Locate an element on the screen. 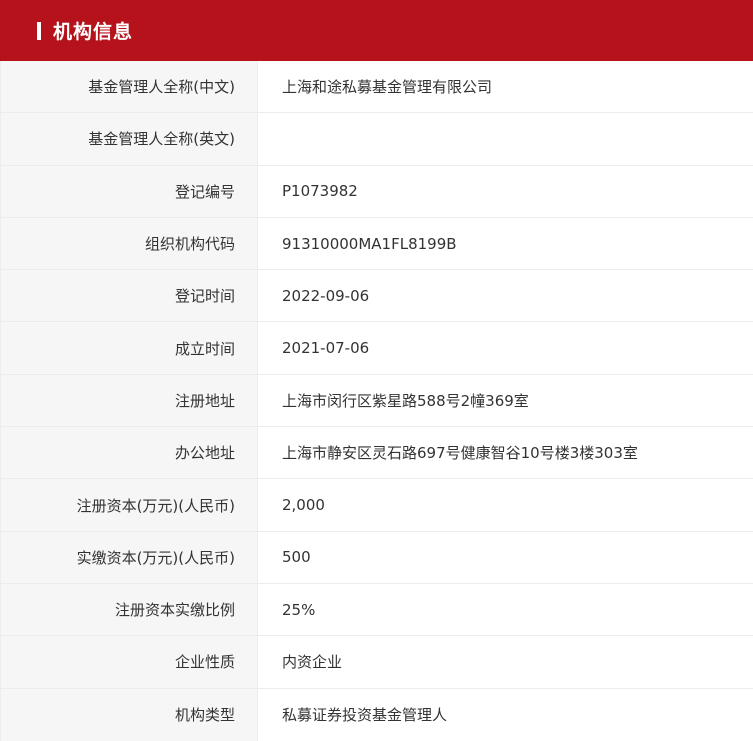 This screenshot has width=753, height=741. table-row: 基金管理人全称(英文) is located at coordinates (377, 139).